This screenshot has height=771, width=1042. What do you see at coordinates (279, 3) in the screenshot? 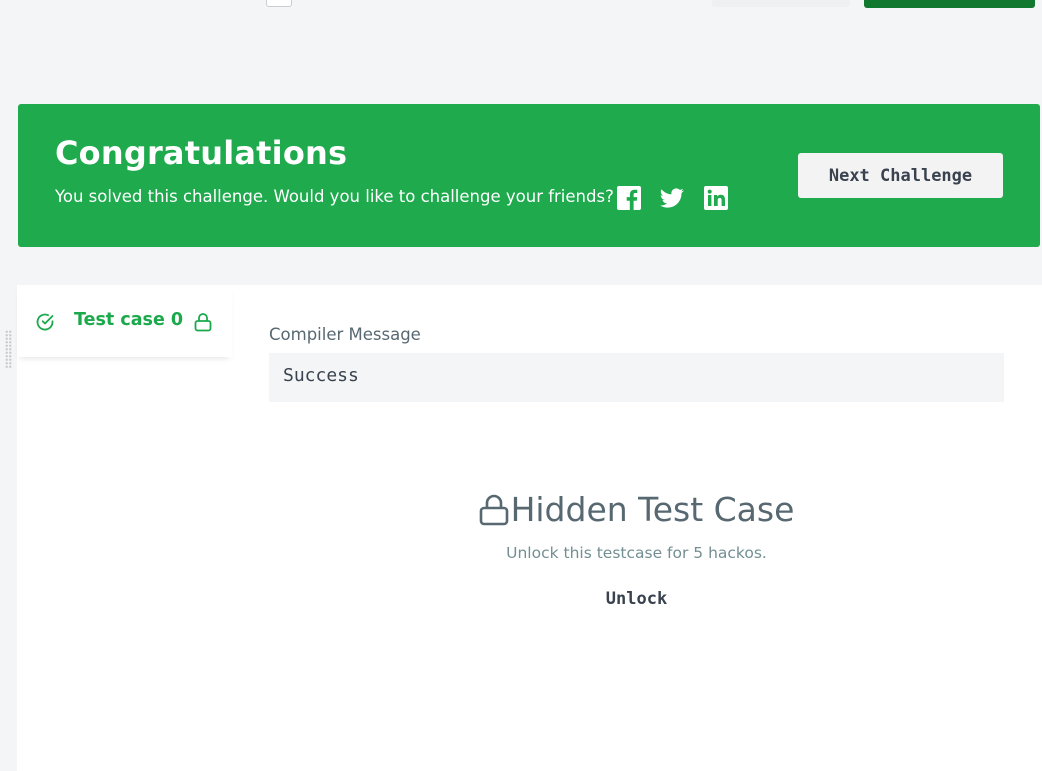
I see `top-checkbox` at bounding box center [279, 3].